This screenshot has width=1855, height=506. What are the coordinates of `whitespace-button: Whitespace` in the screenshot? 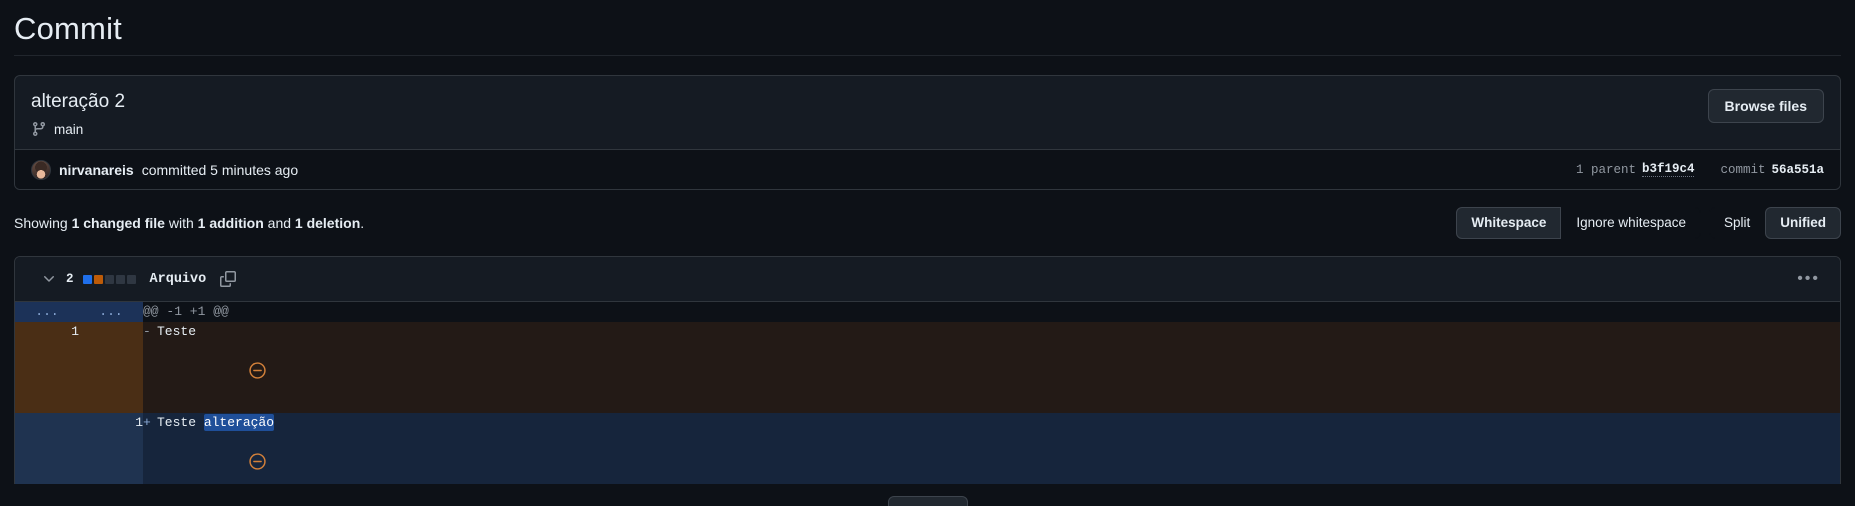 It's located at (1509, 223).